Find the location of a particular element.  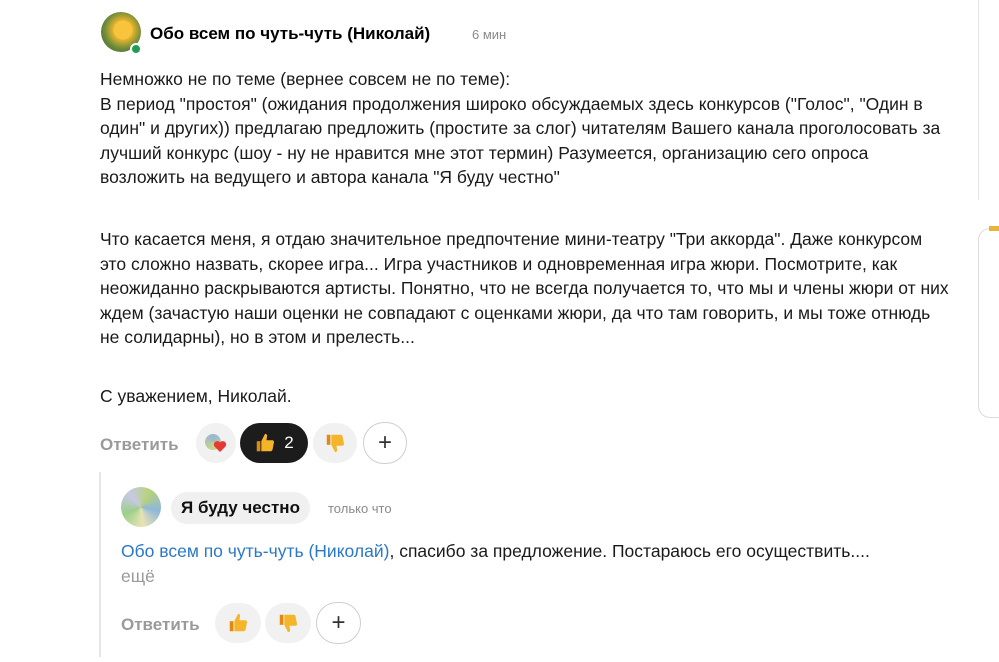

reply-add-reaction-button: + is located at coordinates (338, 623).